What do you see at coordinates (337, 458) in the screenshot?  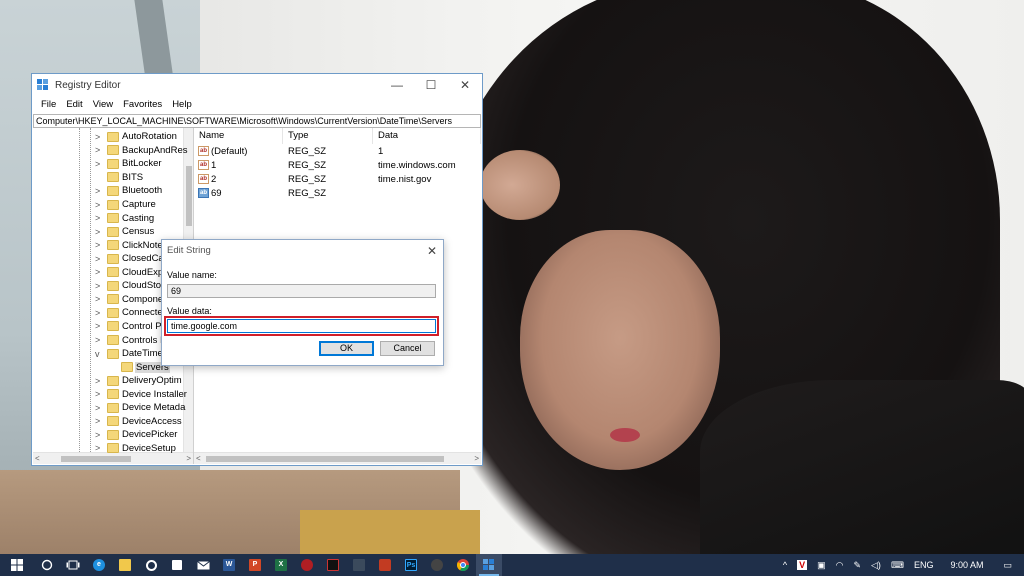 I see `list-horizontal-scrollbar: < >` at bounding box center [337, 458].